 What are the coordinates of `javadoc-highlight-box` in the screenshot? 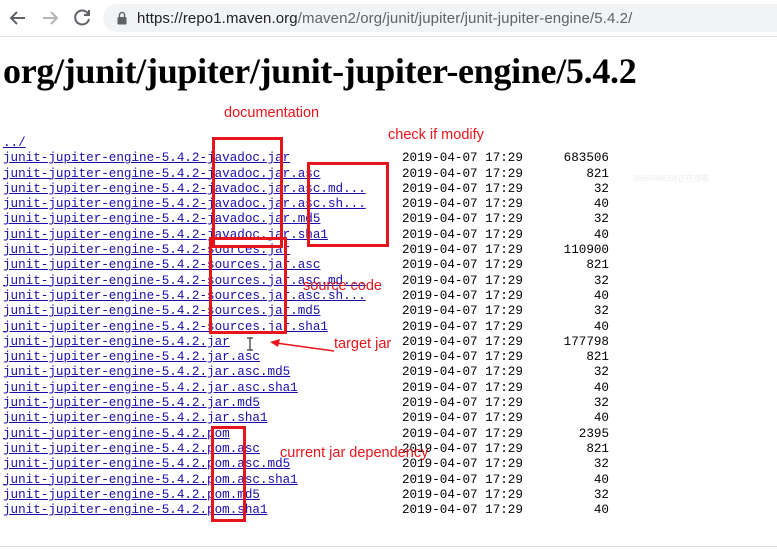 It's located at (247, 192).